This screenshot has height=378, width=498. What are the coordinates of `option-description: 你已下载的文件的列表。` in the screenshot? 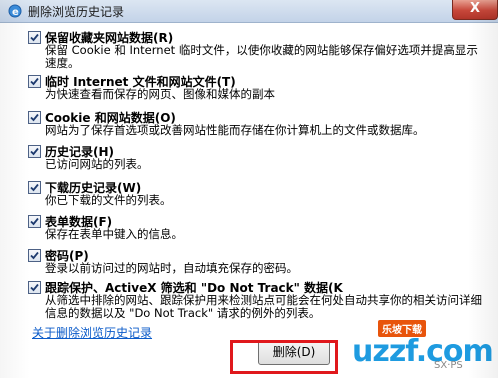 It's located at (108, 200).